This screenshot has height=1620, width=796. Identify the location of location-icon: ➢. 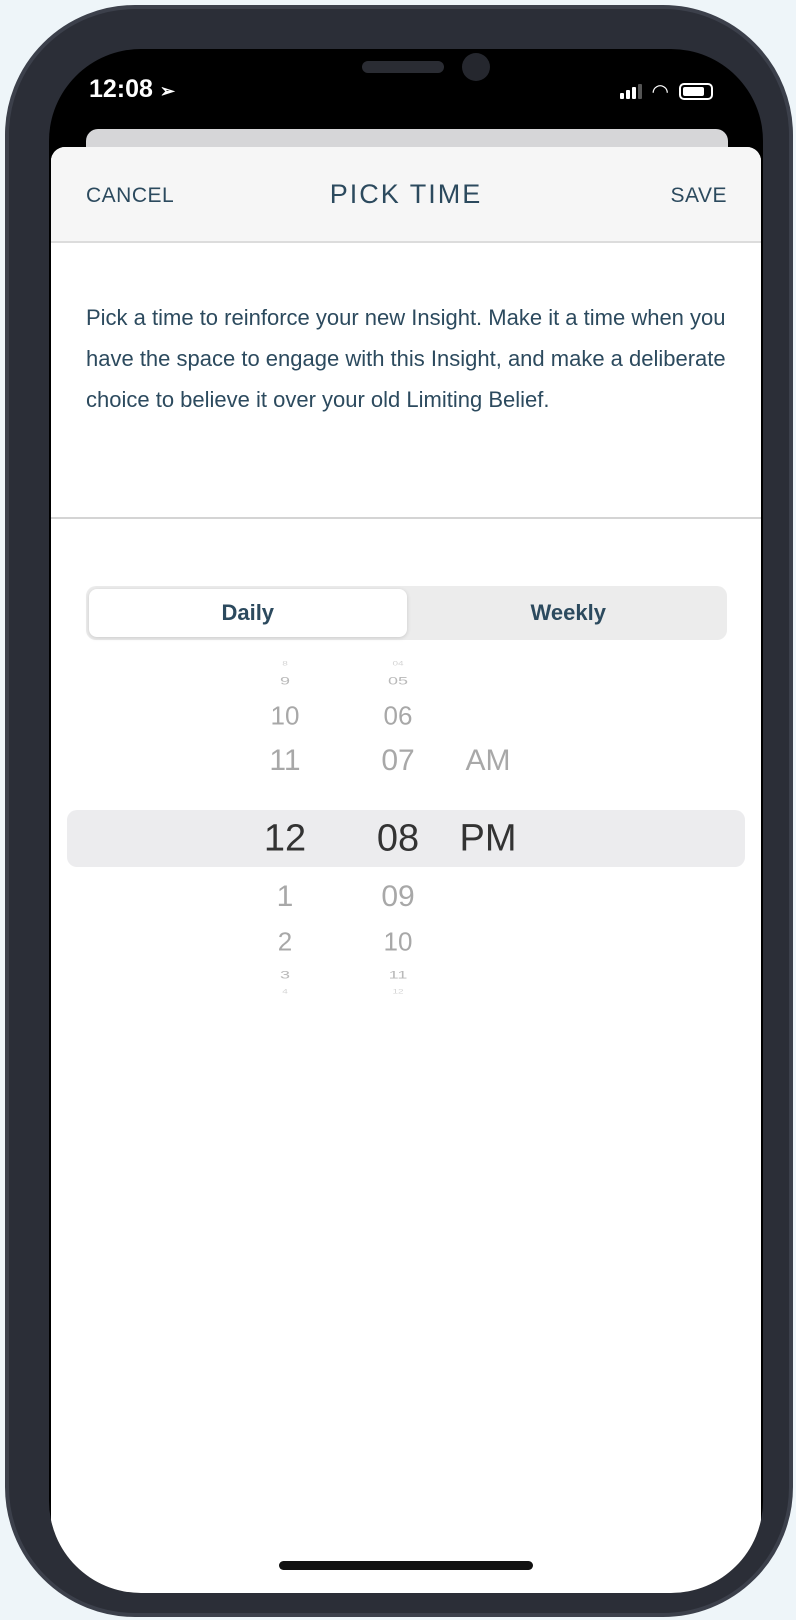
(167, 91).